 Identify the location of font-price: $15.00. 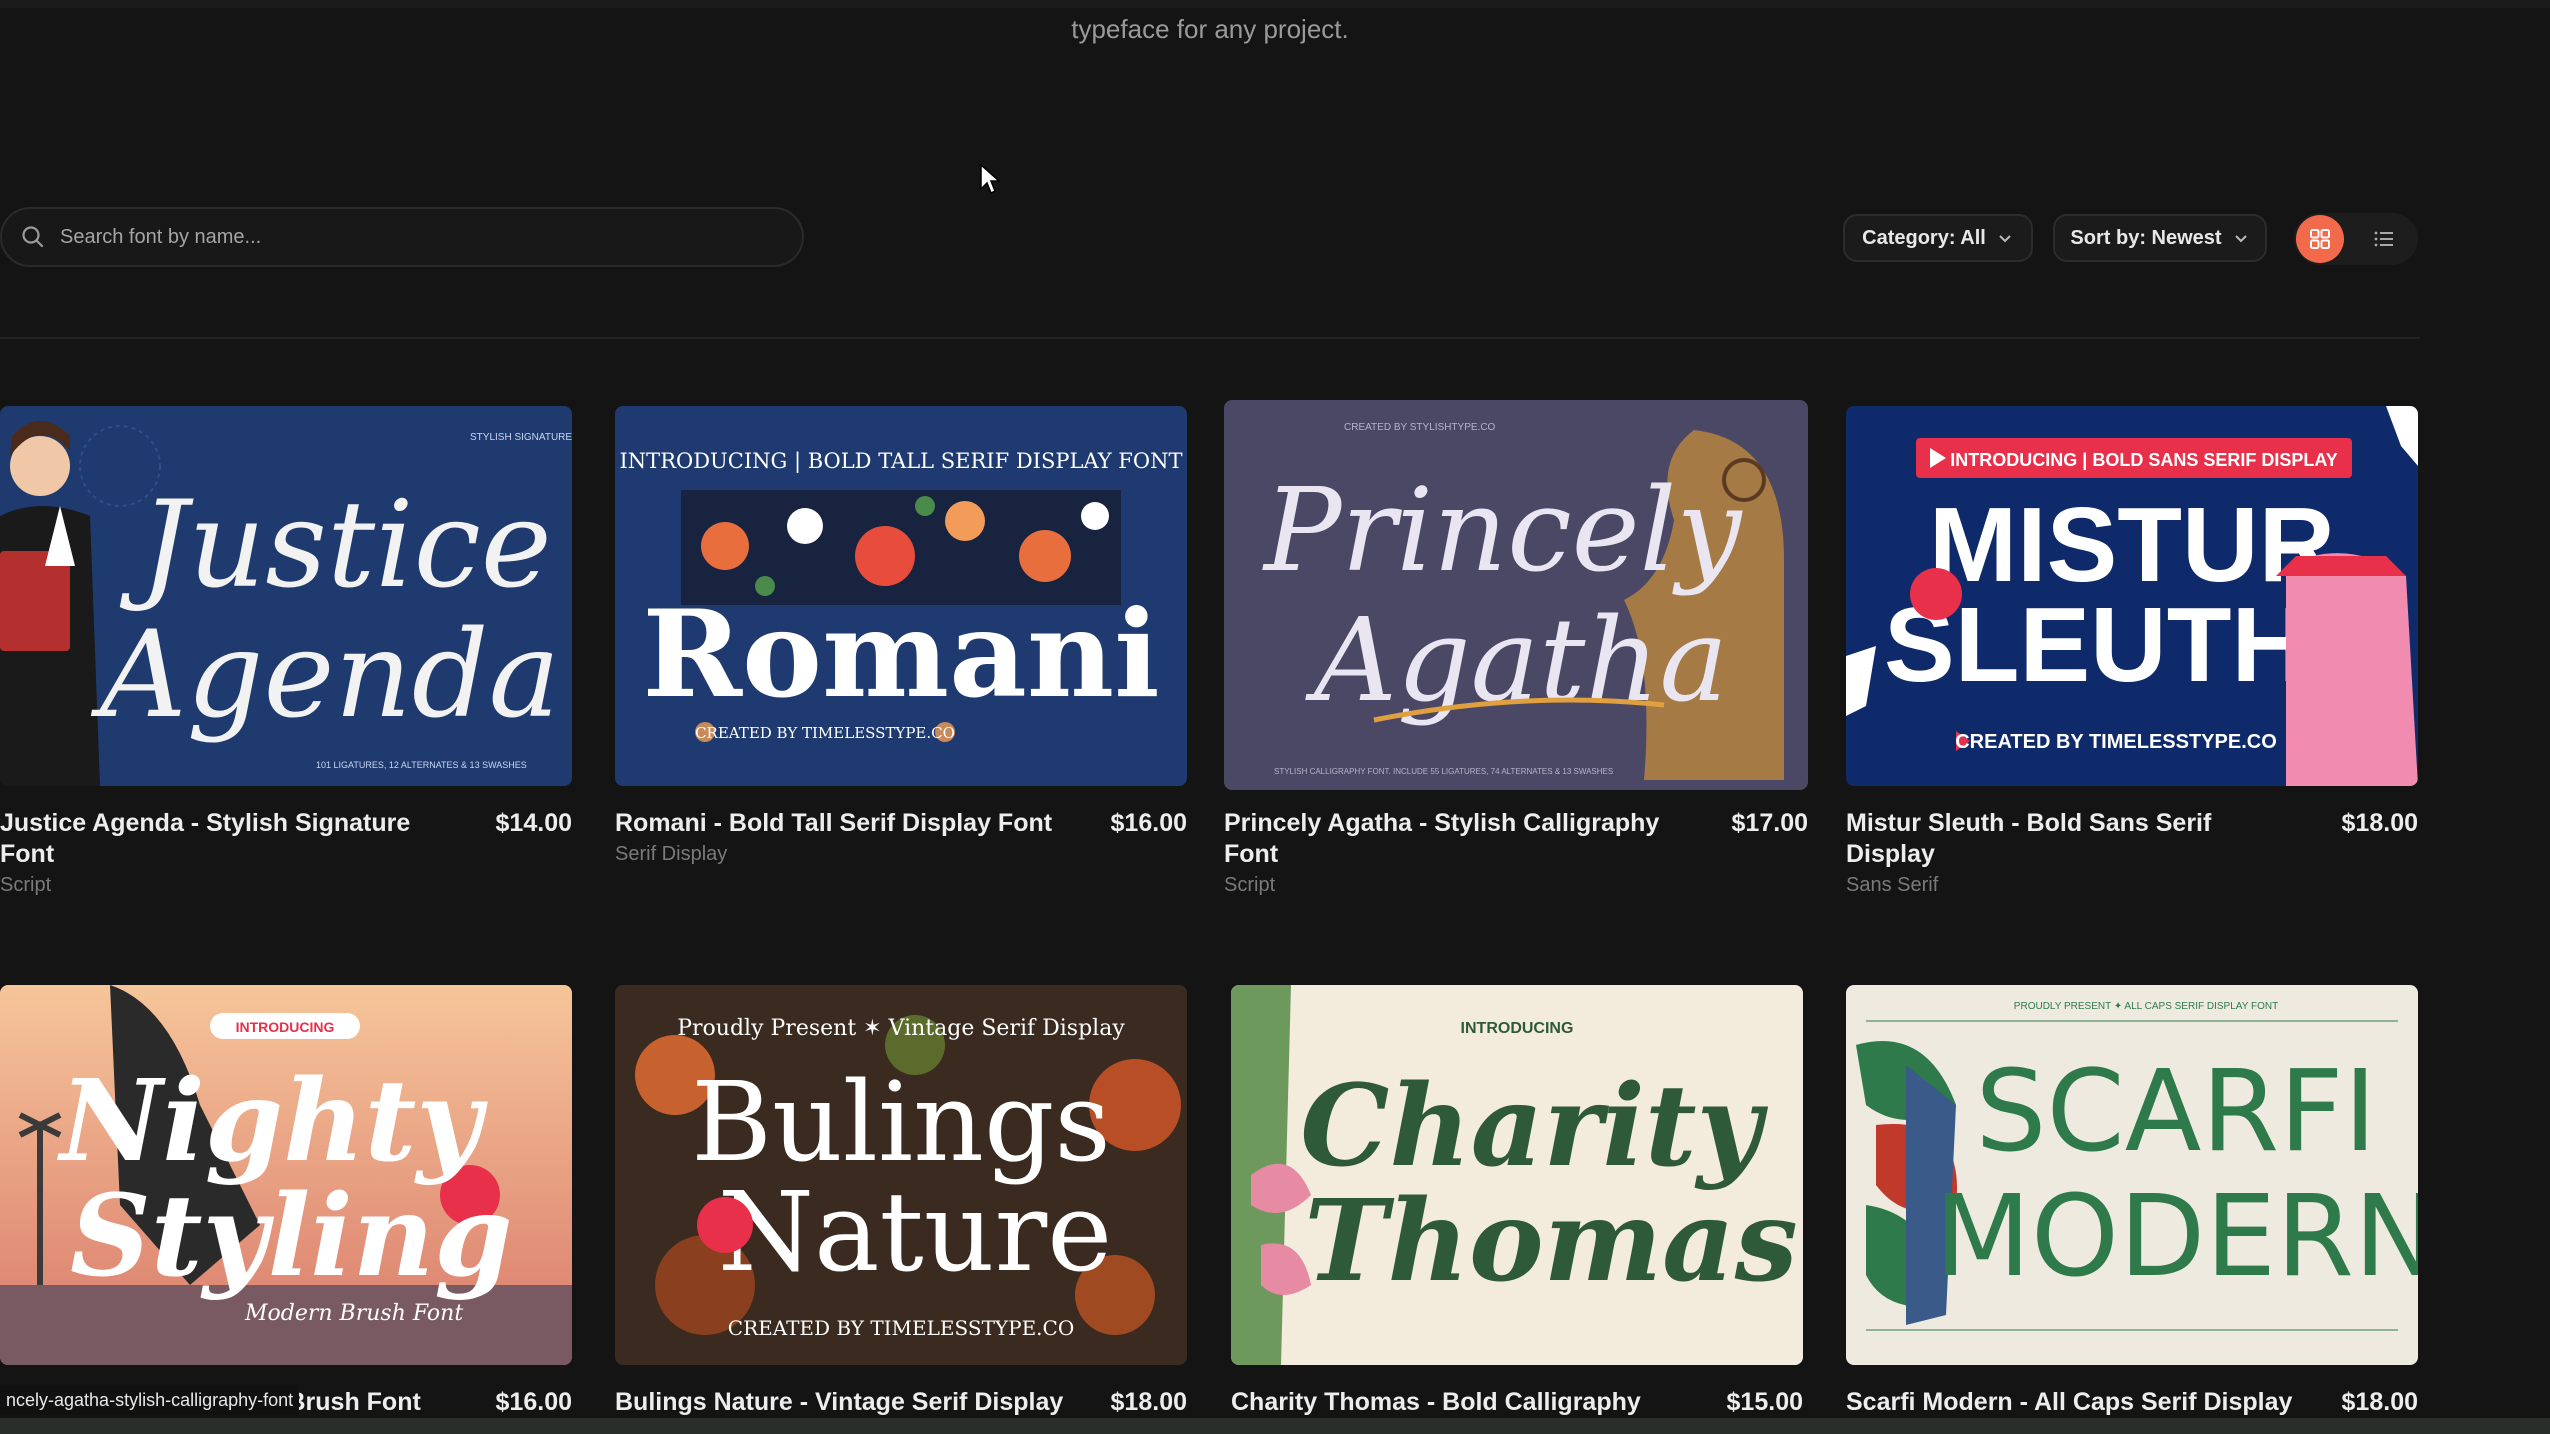
(1764, 1402).